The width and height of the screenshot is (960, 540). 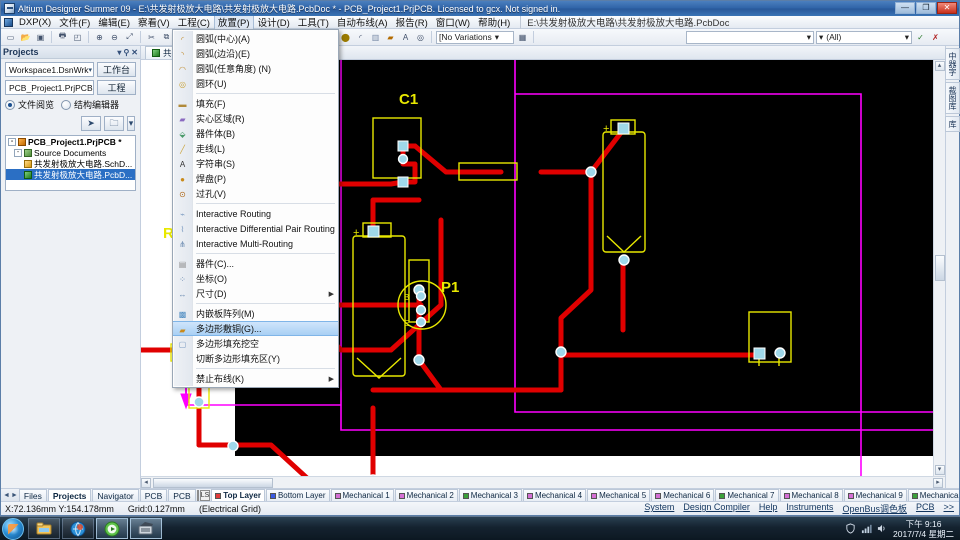 What do you see at coordinates (255, 313) in the screenshot?
I see `menu-item-embedded-board-array: ▩ 内嵌板阵列(M)` at bounding box center [255, 313].